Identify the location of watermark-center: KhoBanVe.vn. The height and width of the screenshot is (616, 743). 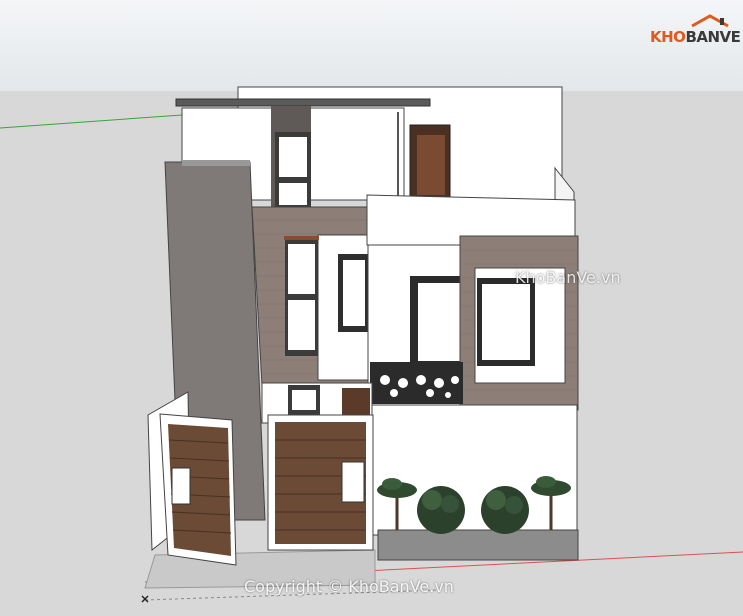
(568, 277).